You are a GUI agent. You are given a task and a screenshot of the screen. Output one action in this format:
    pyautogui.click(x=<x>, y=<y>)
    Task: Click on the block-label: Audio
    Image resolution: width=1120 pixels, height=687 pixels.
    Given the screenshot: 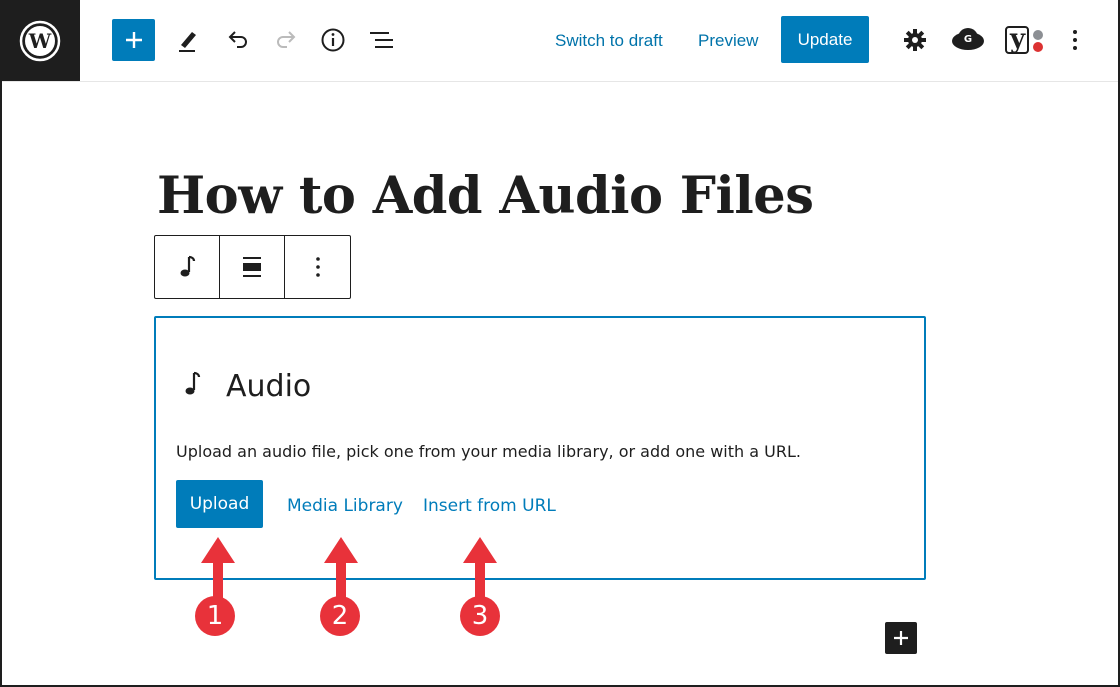 What is the action you would take?
    pyautogui.click(x=269, y=386)
    